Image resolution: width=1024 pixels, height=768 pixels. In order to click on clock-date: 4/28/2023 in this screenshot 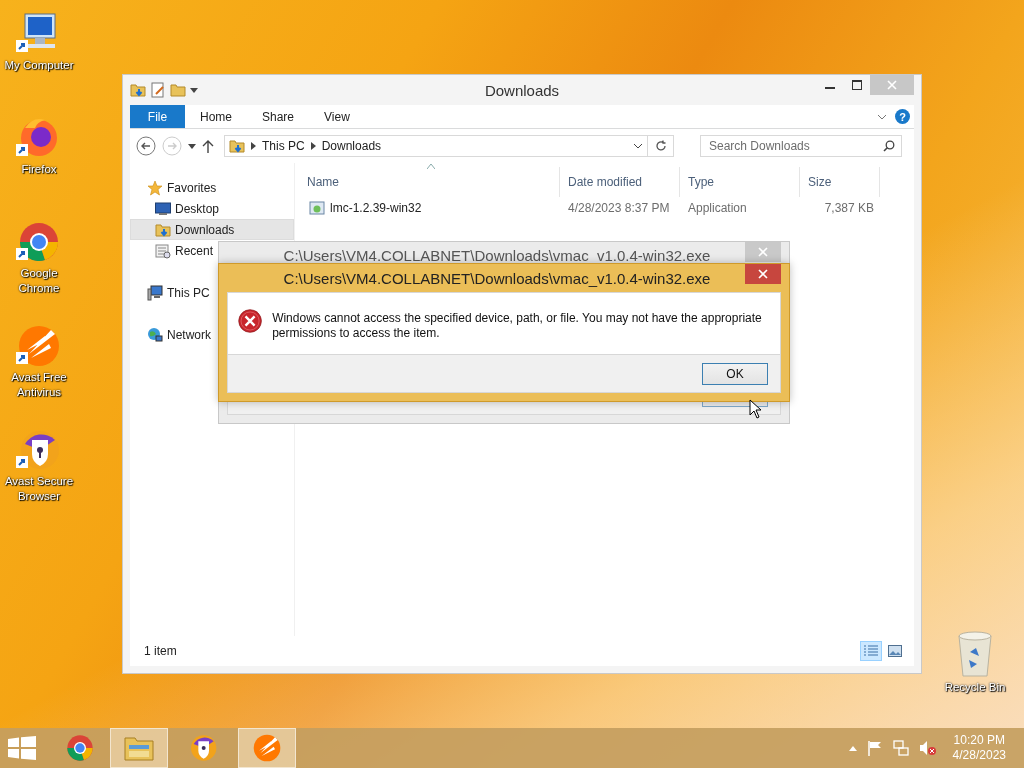, I will do `click(979, 755)`.